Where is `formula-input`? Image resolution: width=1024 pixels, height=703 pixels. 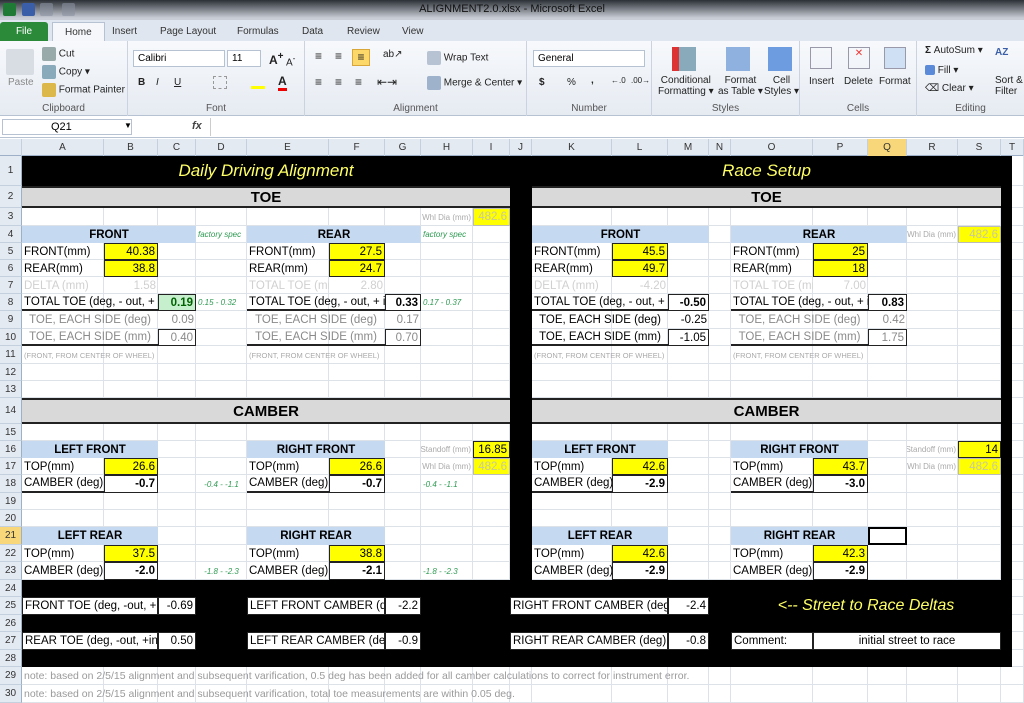
formula-input is located at coordinates (616, 127).